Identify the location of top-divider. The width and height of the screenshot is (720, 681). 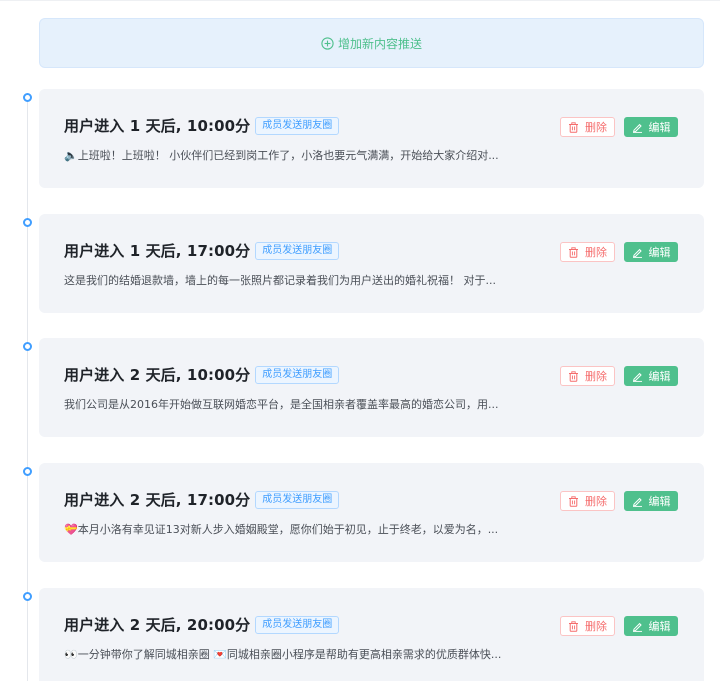
(360, 0).